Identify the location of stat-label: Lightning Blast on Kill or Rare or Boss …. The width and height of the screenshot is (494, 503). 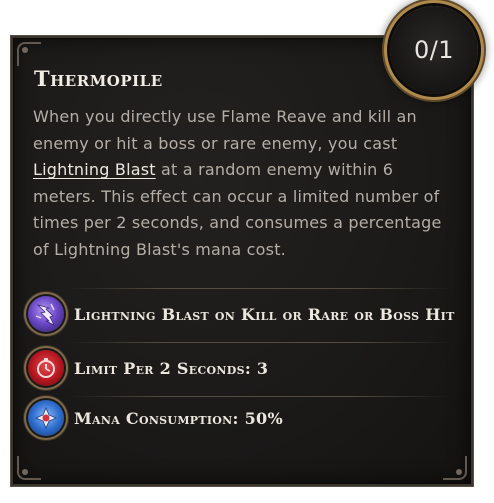
(264, 314).